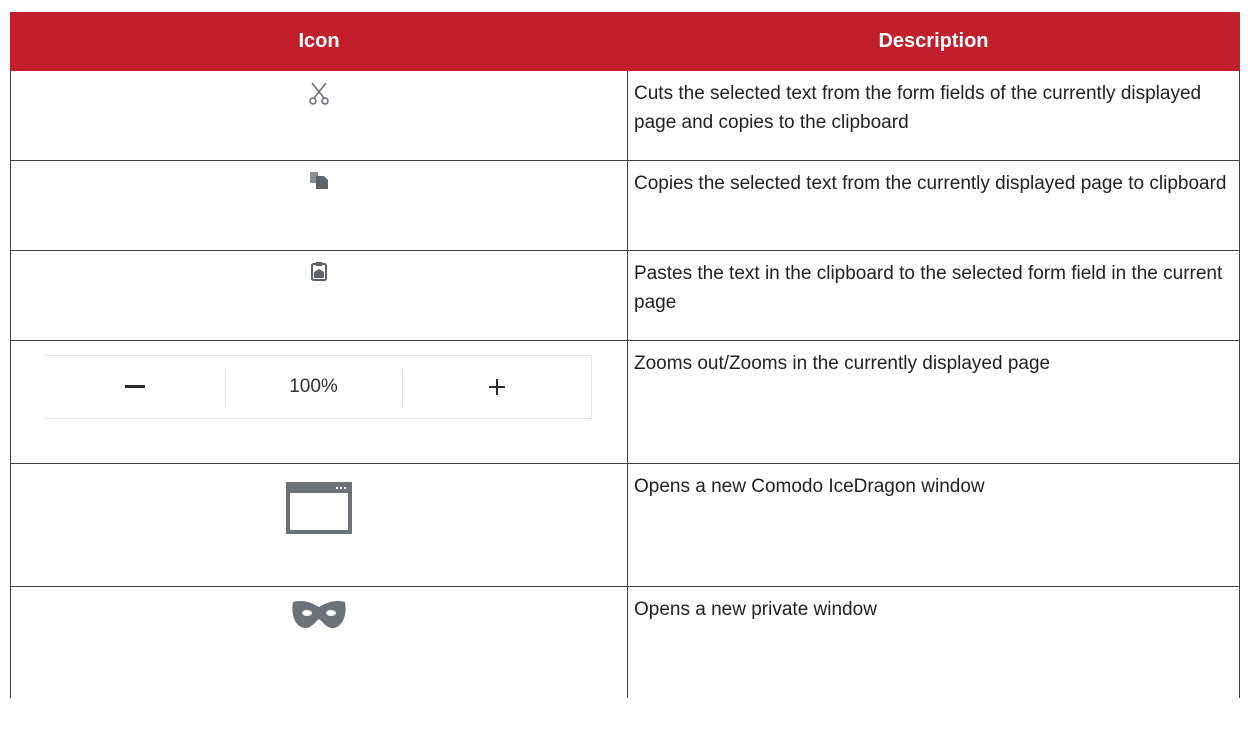  I want to click on plus-icon, so click(497, 387).